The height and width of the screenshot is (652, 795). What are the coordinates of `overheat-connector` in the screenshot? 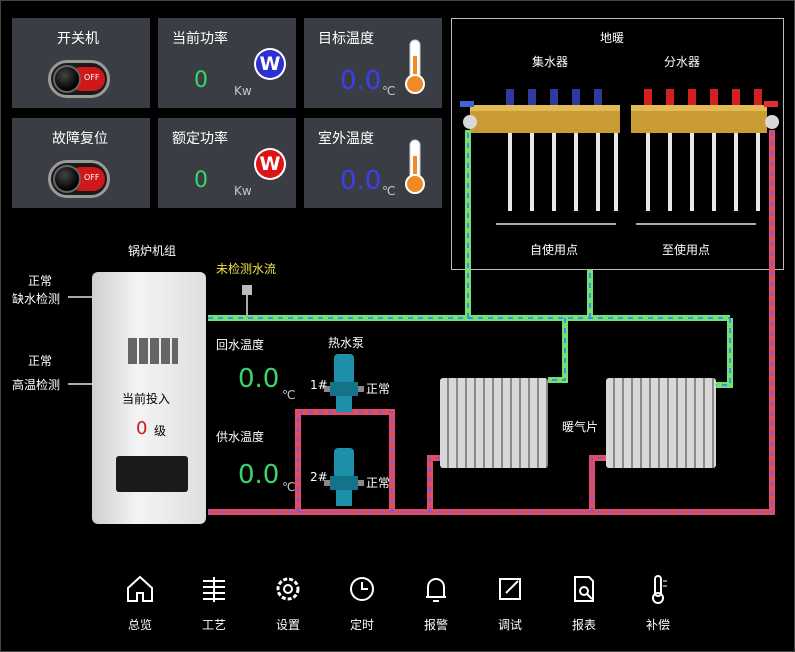 It's located at (80, 384).